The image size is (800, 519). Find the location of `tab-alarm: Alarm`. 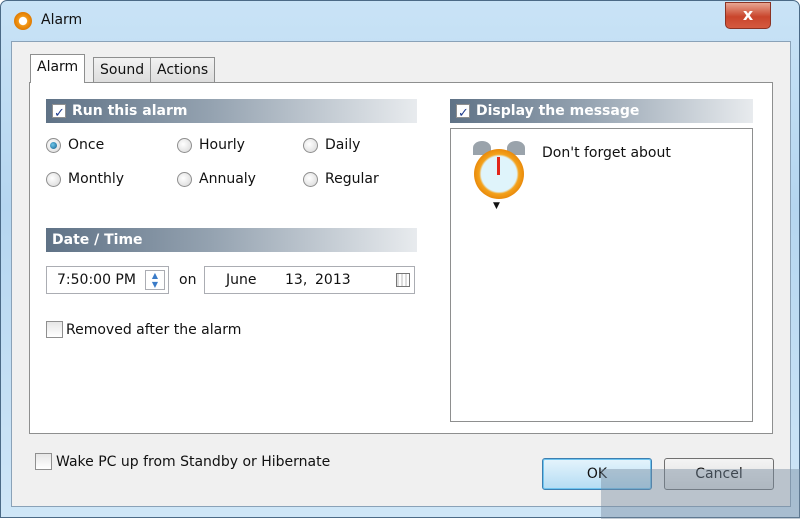

tab-alarm: Alarm is located at coordinates (58, 68).